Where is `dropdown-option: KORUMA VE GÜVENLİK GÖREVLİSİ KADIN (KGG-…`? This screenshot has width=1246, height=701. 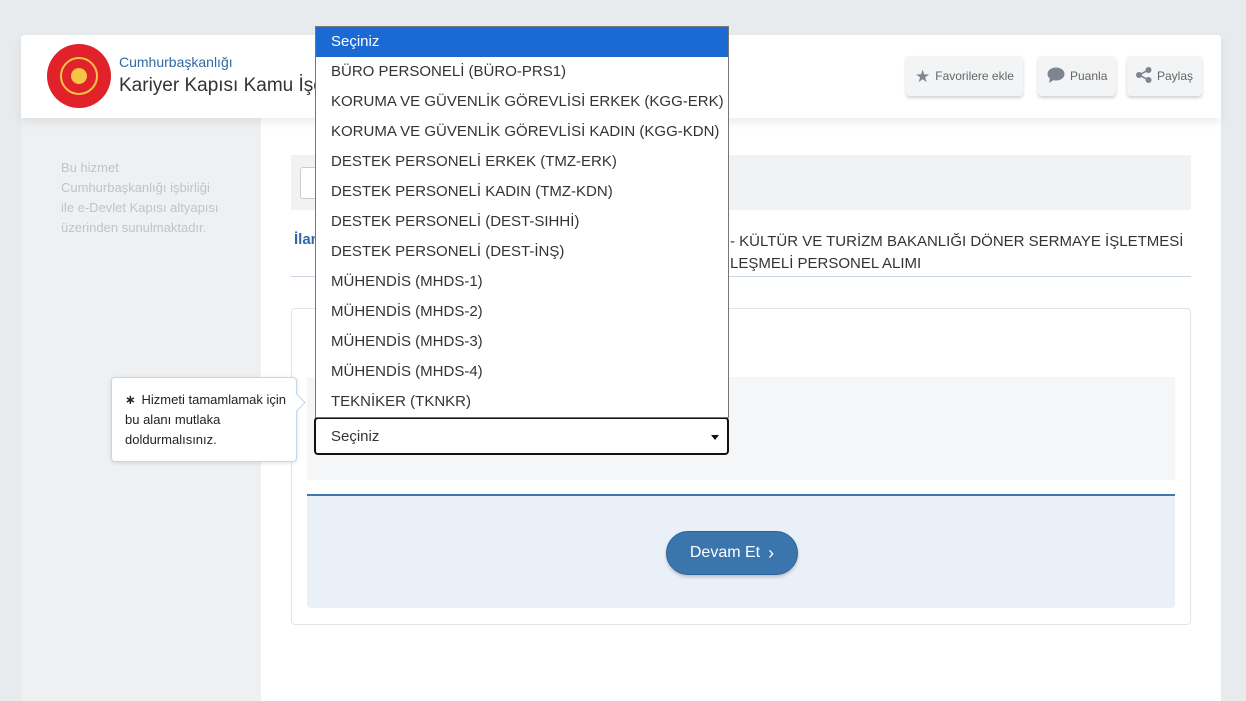
dropdown-option: KORUMA VE GÜVENLİK GÖREVLİSİ KADIN (KGG-… is located at coordinates (522, 132).